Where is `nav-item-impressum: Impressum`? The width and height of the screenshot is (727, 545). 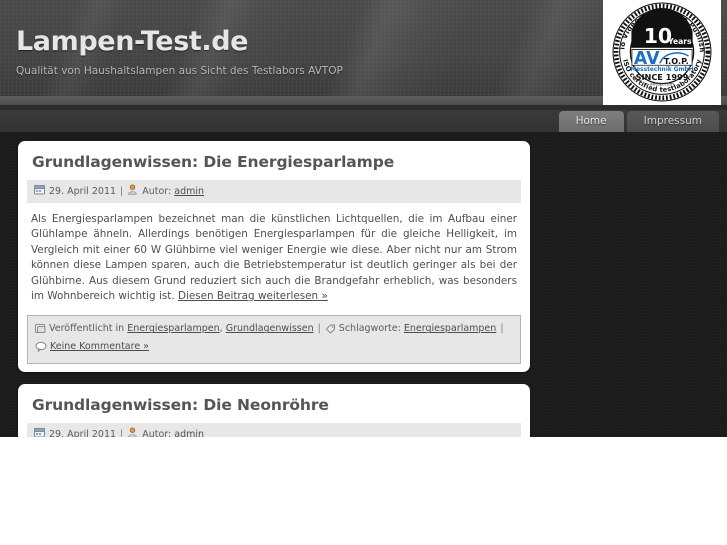 nav-item-impressum: Impressum is located at coordinates (672, 121).